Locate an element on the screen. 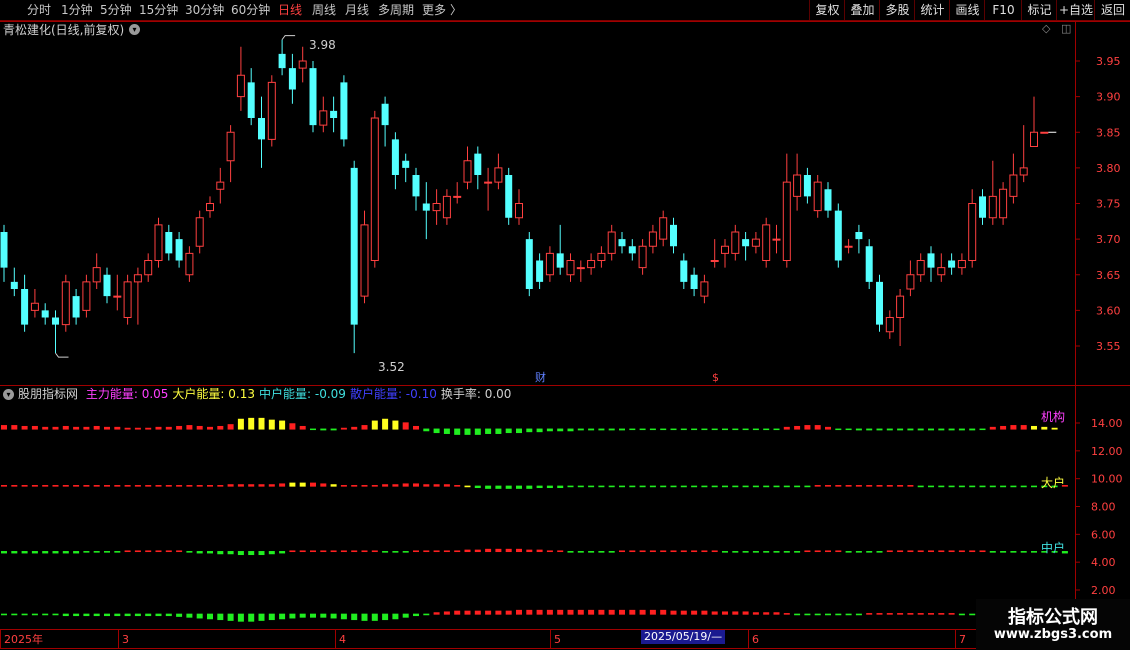 Image resolution: width=1130 pixels, height=650 pixels. toolbar-button-5: F10 is located at coordinates (1003, 10).